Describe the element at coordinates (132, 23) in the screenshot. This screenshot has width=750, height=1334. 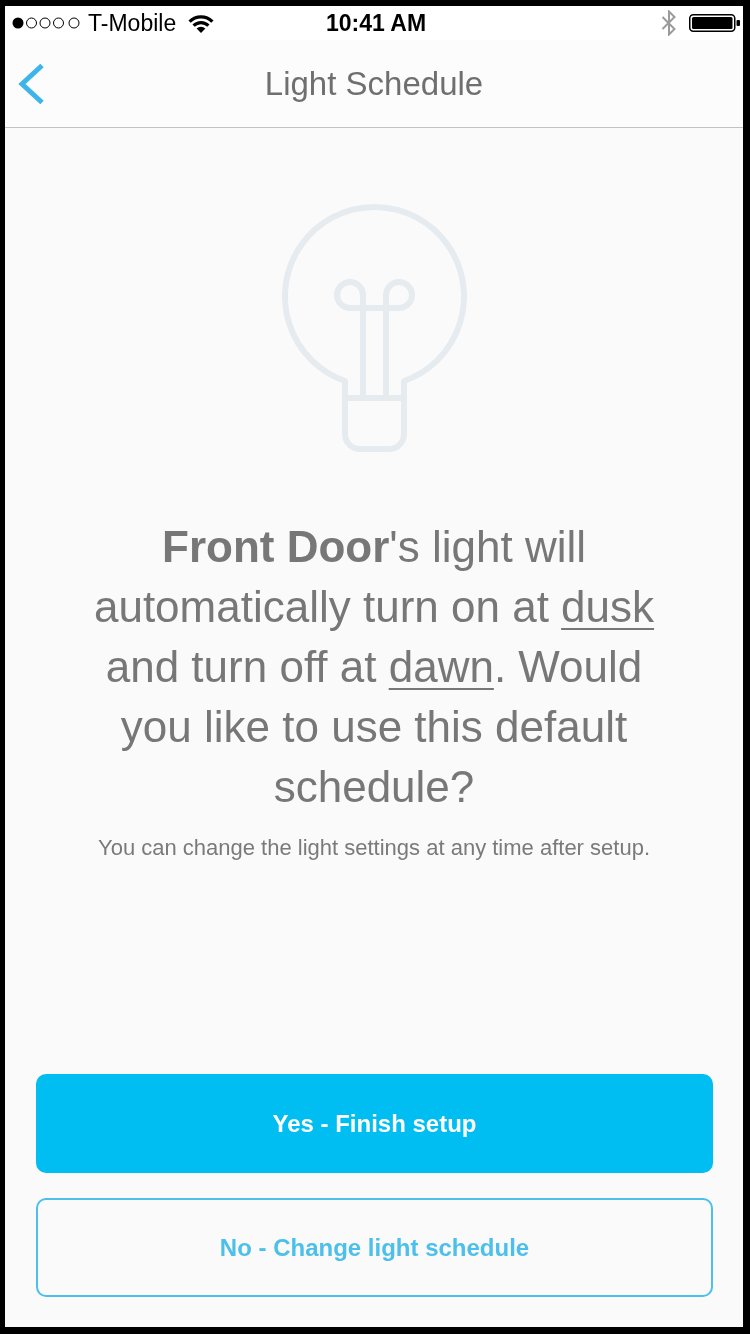
I see `carrier-name: T-Mobile` at that location.